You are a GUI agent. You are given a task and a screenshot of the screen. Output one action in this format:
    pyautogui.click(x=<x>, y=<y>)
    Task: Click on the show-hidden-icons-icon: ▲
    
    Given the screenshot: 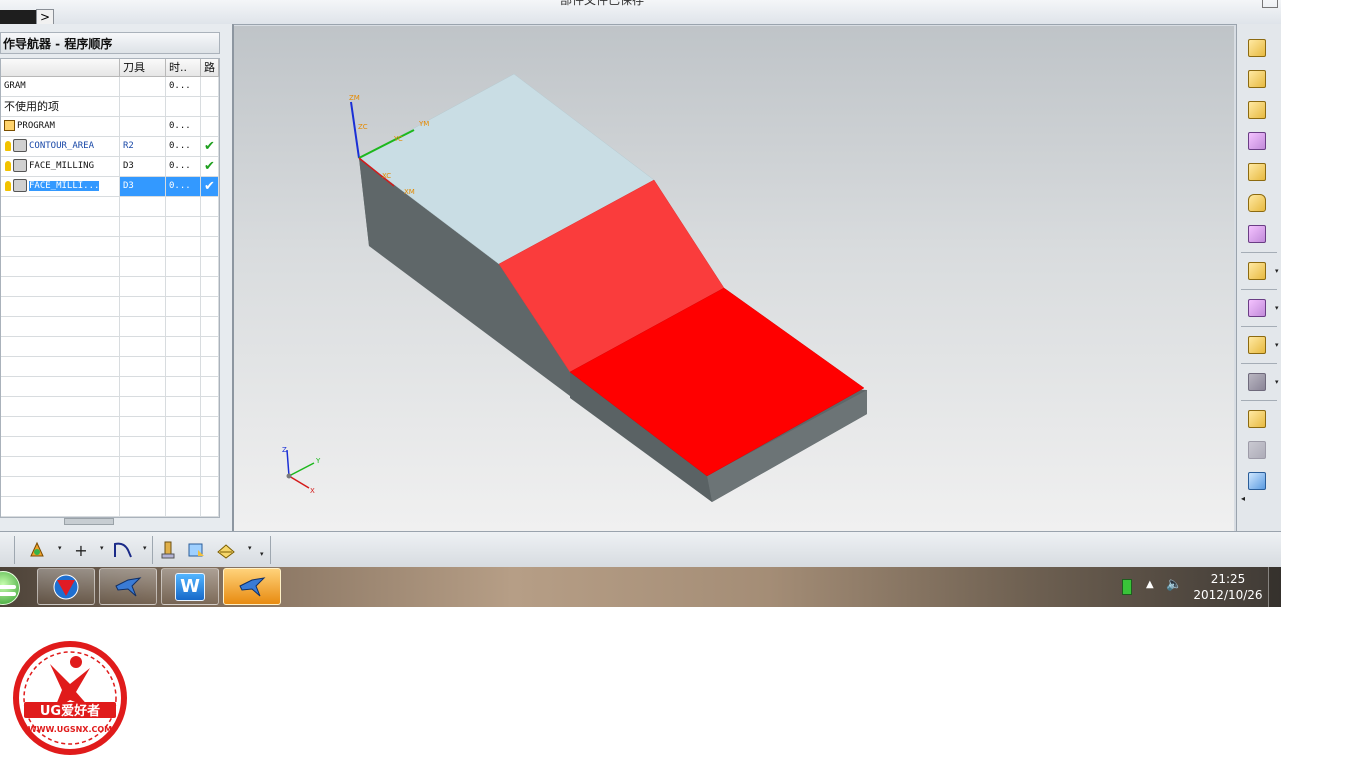 What is the action you would take?
    pyautogui.click(x=1150, y=584)
    